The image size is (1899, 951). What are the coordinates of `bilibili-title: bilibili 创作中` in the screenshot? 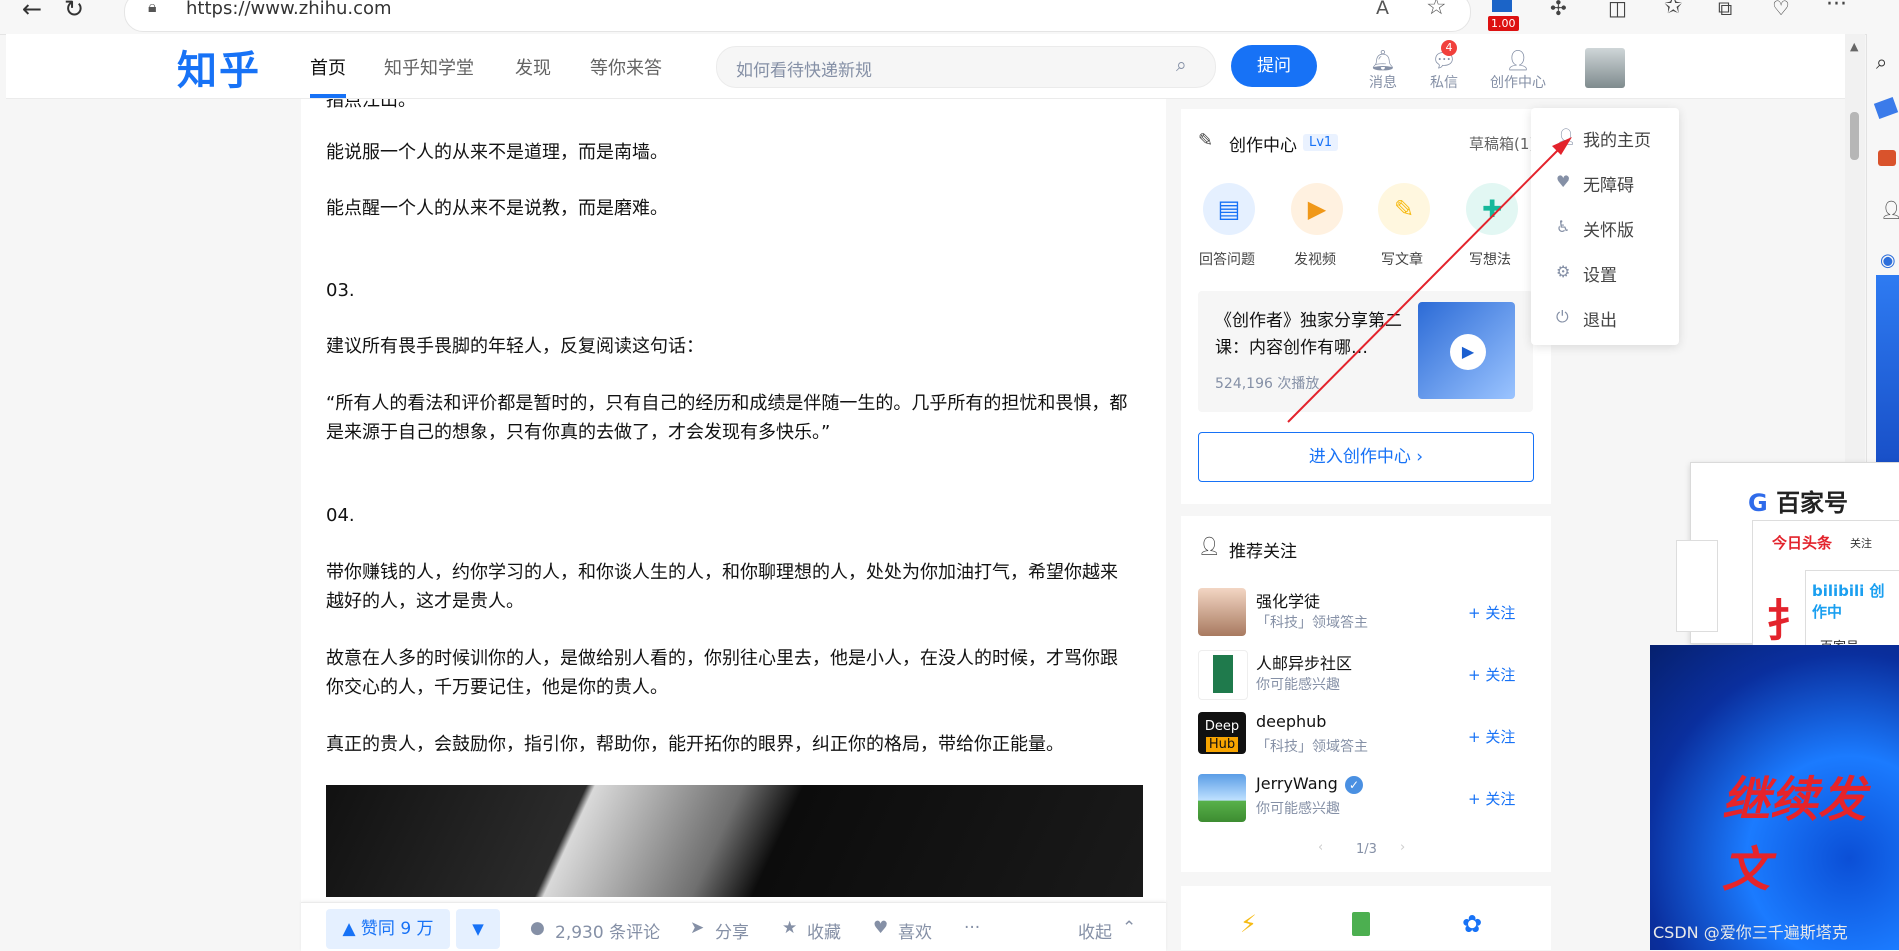 It's located at (1848, 601).